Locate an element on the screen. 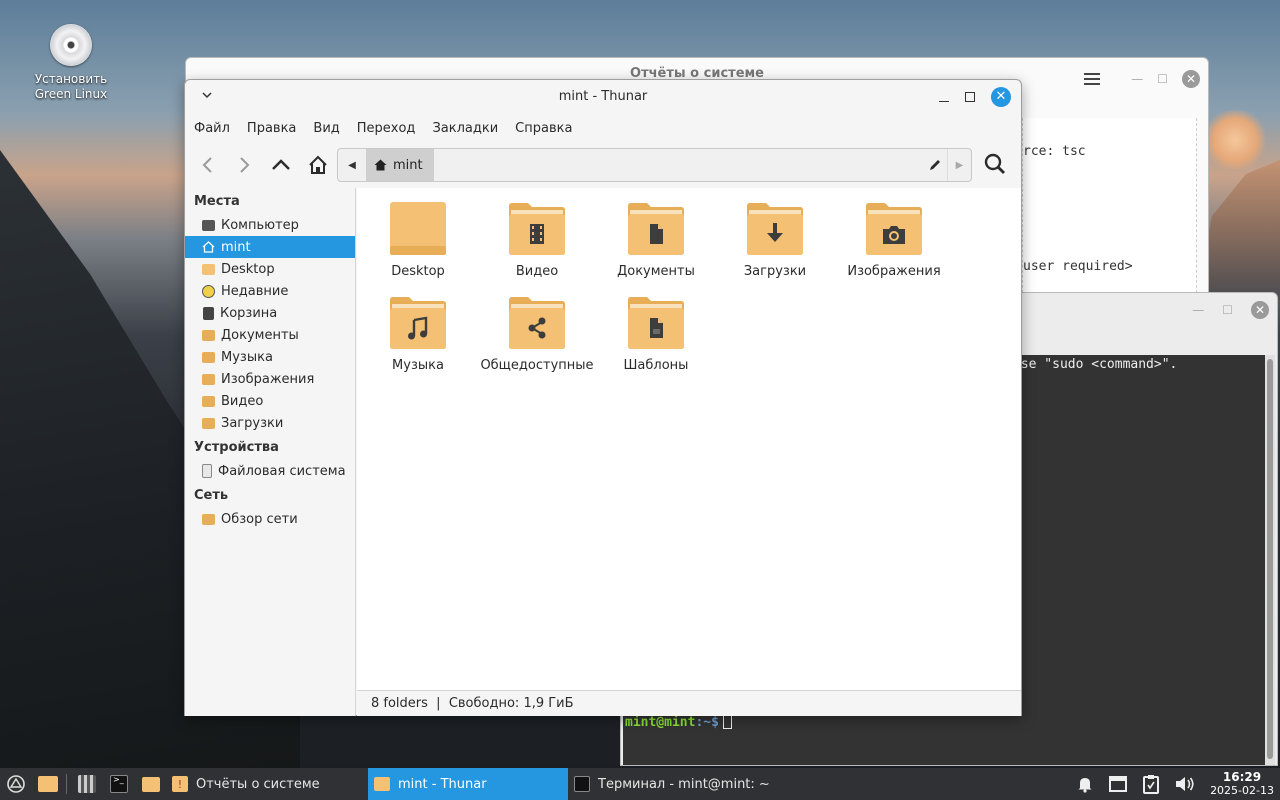 The height and width of the screenshot is (800, 1280). app-menu-icon is located at coordinates (16, 784).